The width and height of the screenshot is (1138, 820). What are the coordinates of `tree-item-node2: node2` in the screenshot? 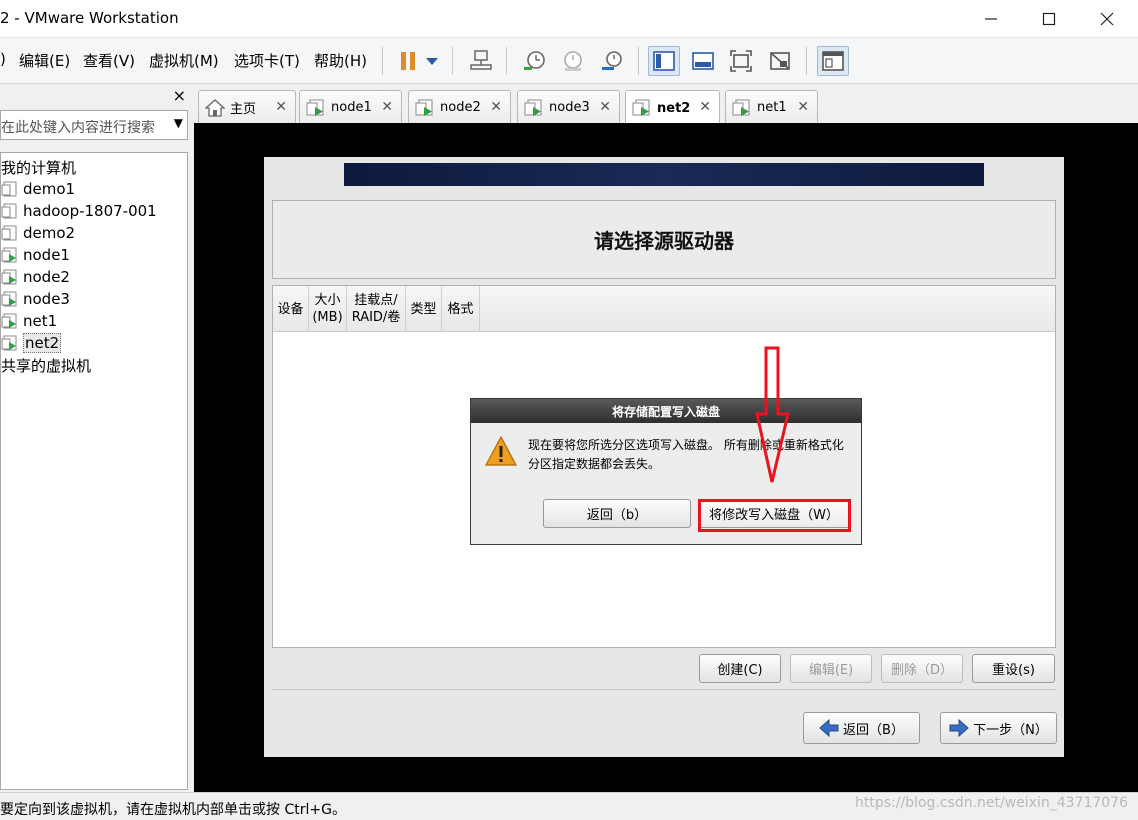 It's located at (35, 277).